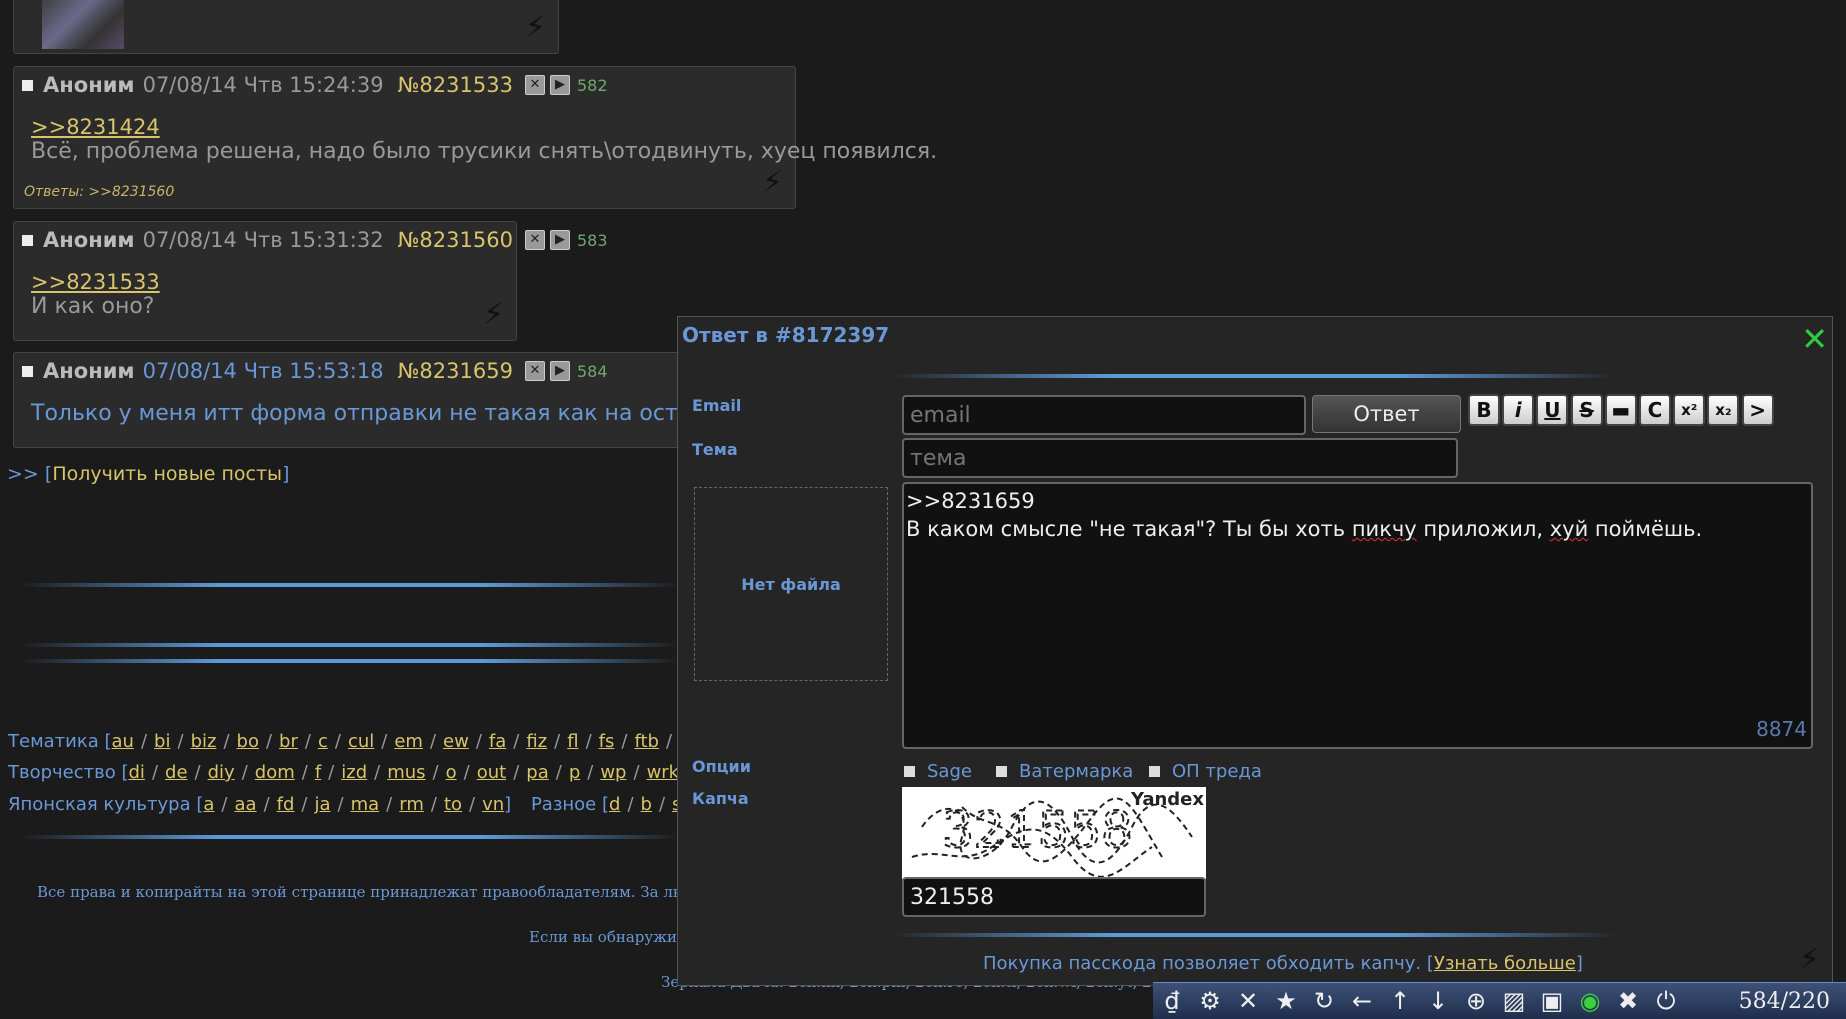 This screenshot has width=1846, height=1019. What do you see at coordinates (162, 741) in the screenshot?
I see `board-link-bi: bi` at bounding box center [162, 741].